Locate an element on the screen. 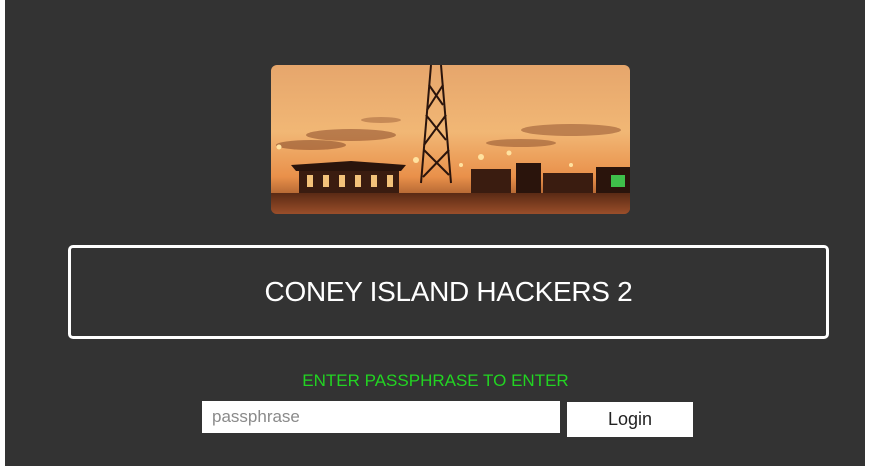 The width and height of the screenshot is (871, 466). site-title: CONEY ISLAND HACKERS 2 is located at coordinates (448, 291).